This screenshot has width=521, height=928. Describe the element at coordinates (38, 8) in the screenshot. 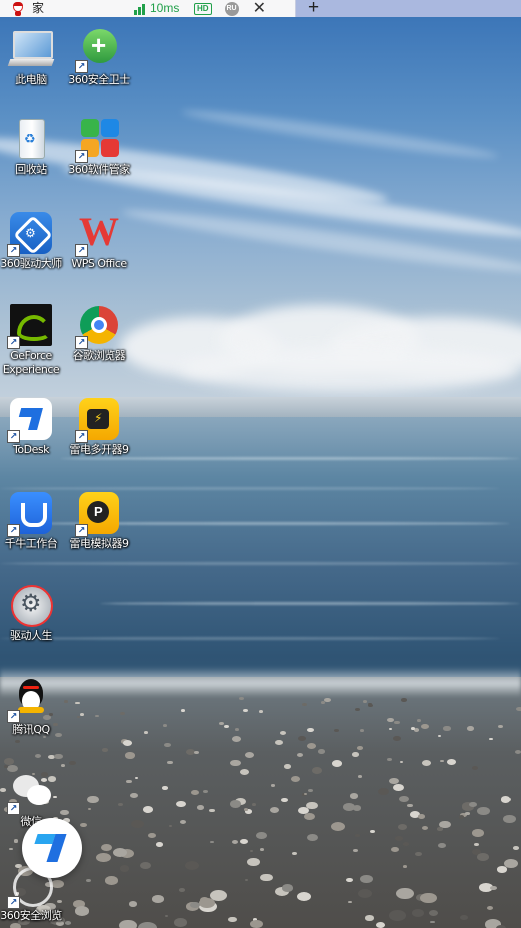

I see `tab-title: 家` at that location.